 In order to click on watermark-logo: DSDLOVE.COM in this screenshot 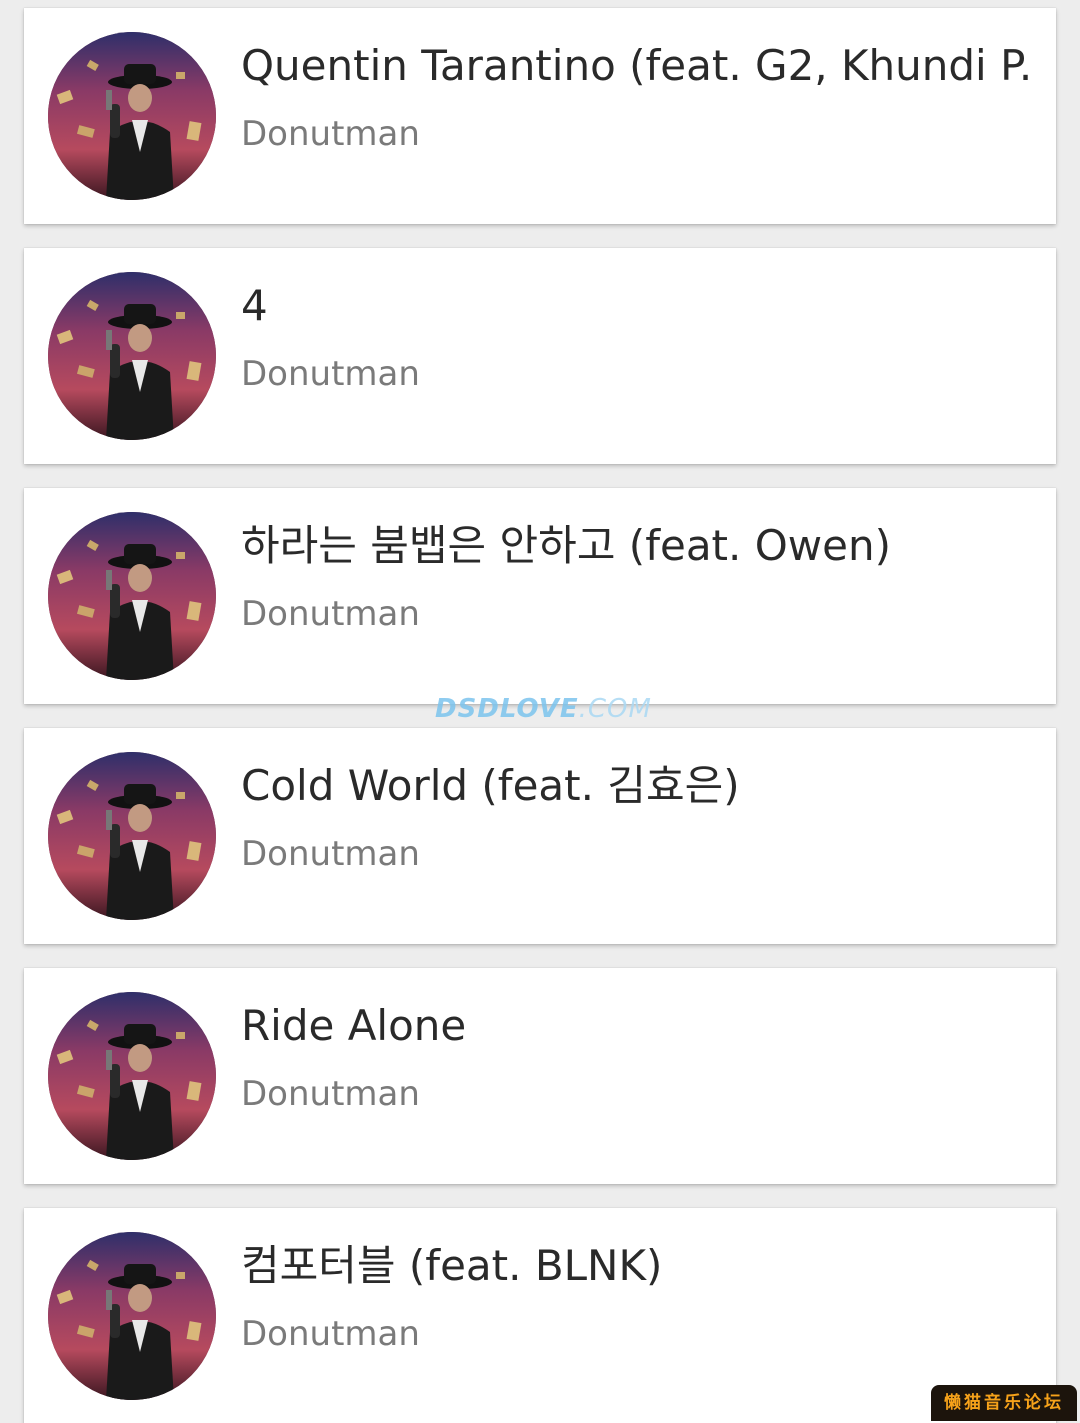, I will do `click(543, 709)`.